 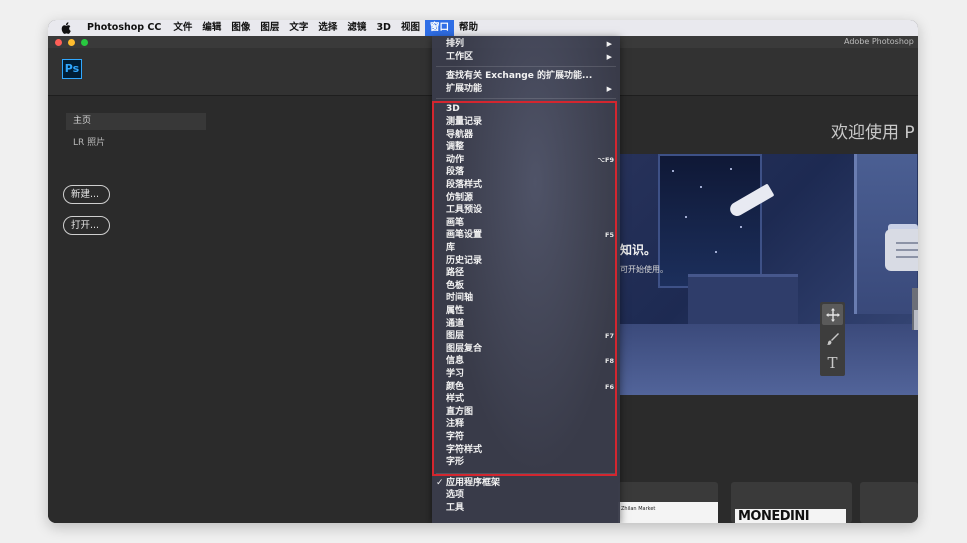 What do you see at coordinates (526, 185) in the screenshot?
I see `window-menu-item: 段落样式` at bounding box center [526, 185].